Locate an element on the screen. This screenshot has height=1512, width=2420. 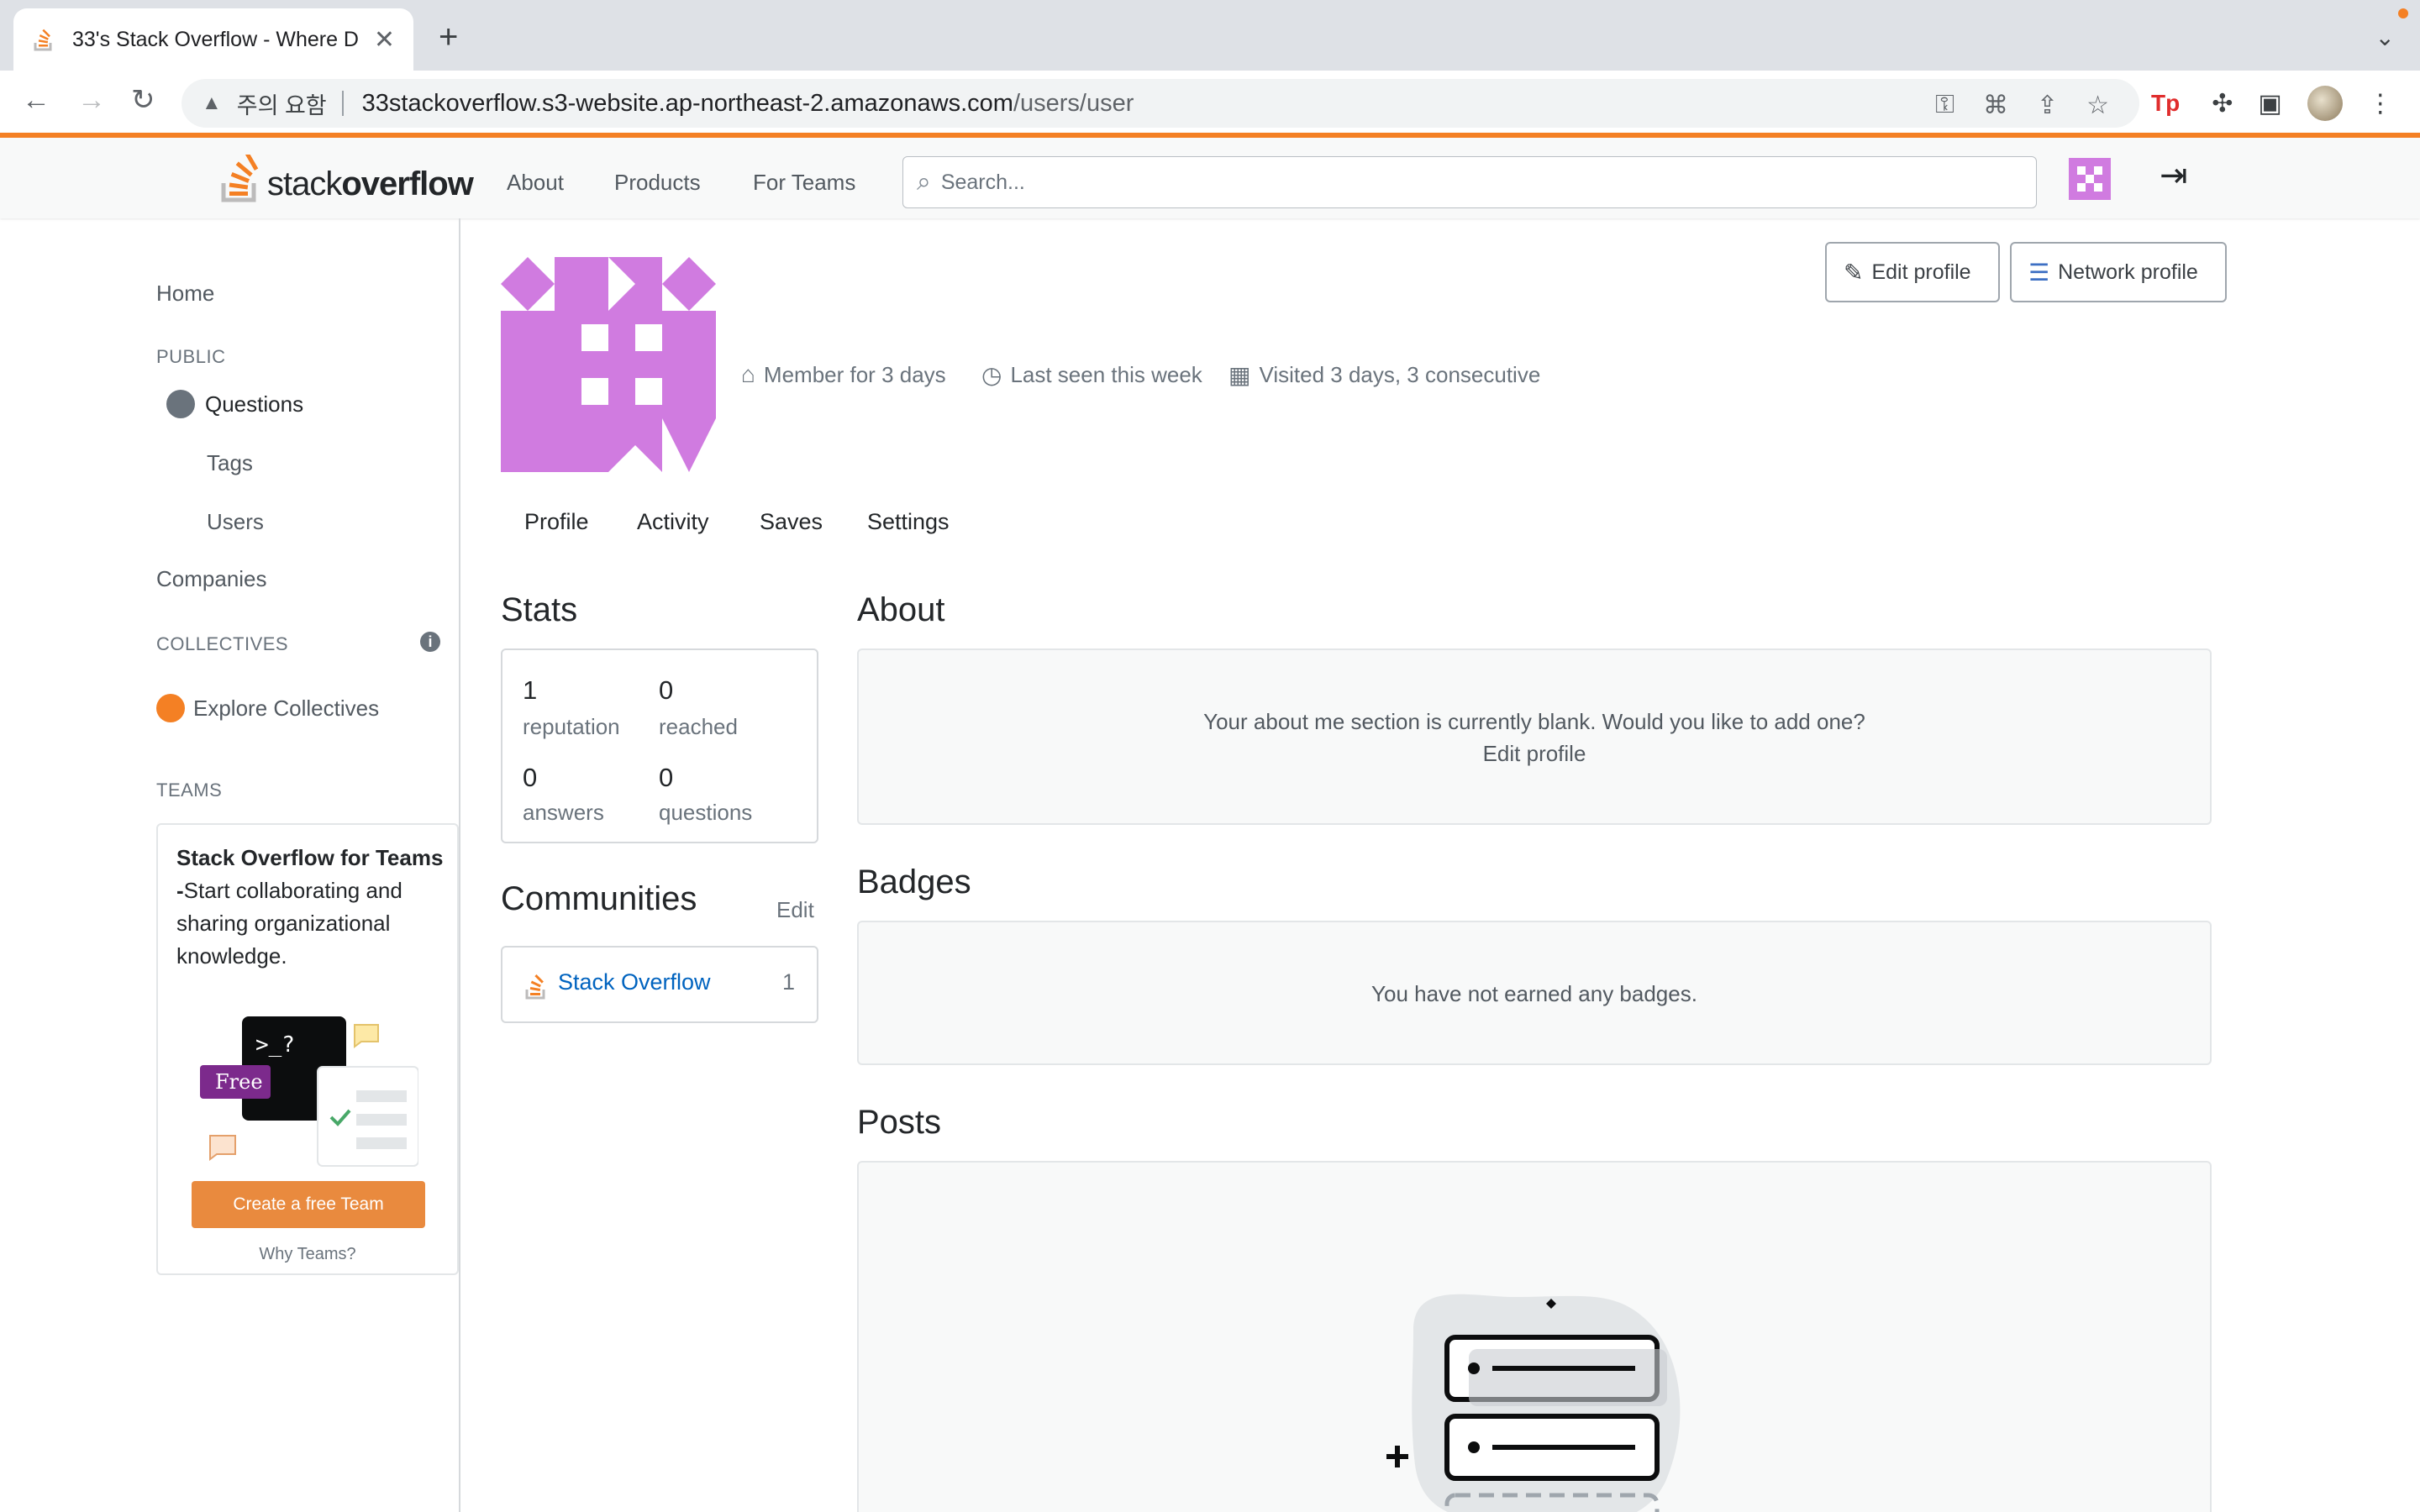
visited: ▦ Visited 3 days, 3 consecutive is located at coordinates (1384, 375).